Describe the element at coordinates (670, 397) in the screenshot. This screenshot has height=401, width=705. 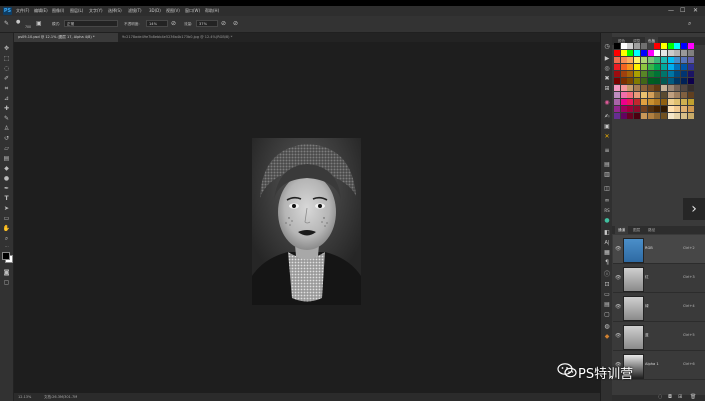
I see `save-selection-icon: ◘` at that location.